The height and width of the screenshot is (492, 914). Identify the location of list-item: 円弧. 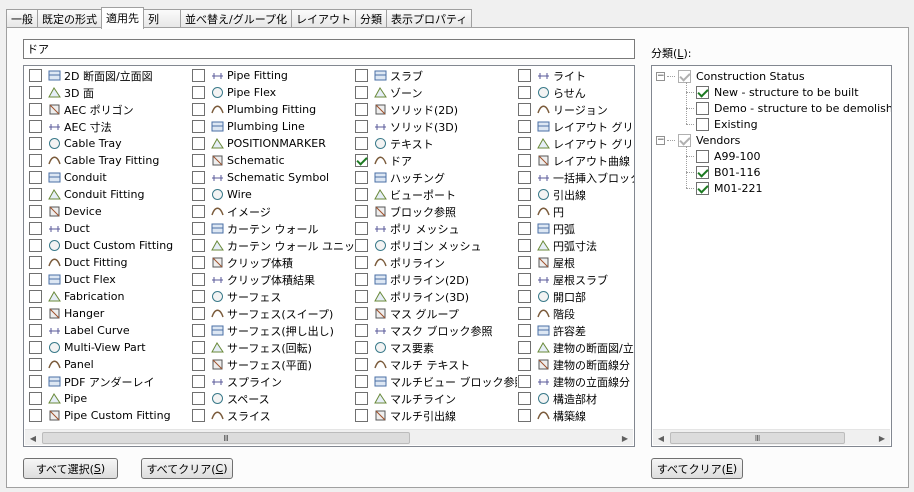
(574, 228).